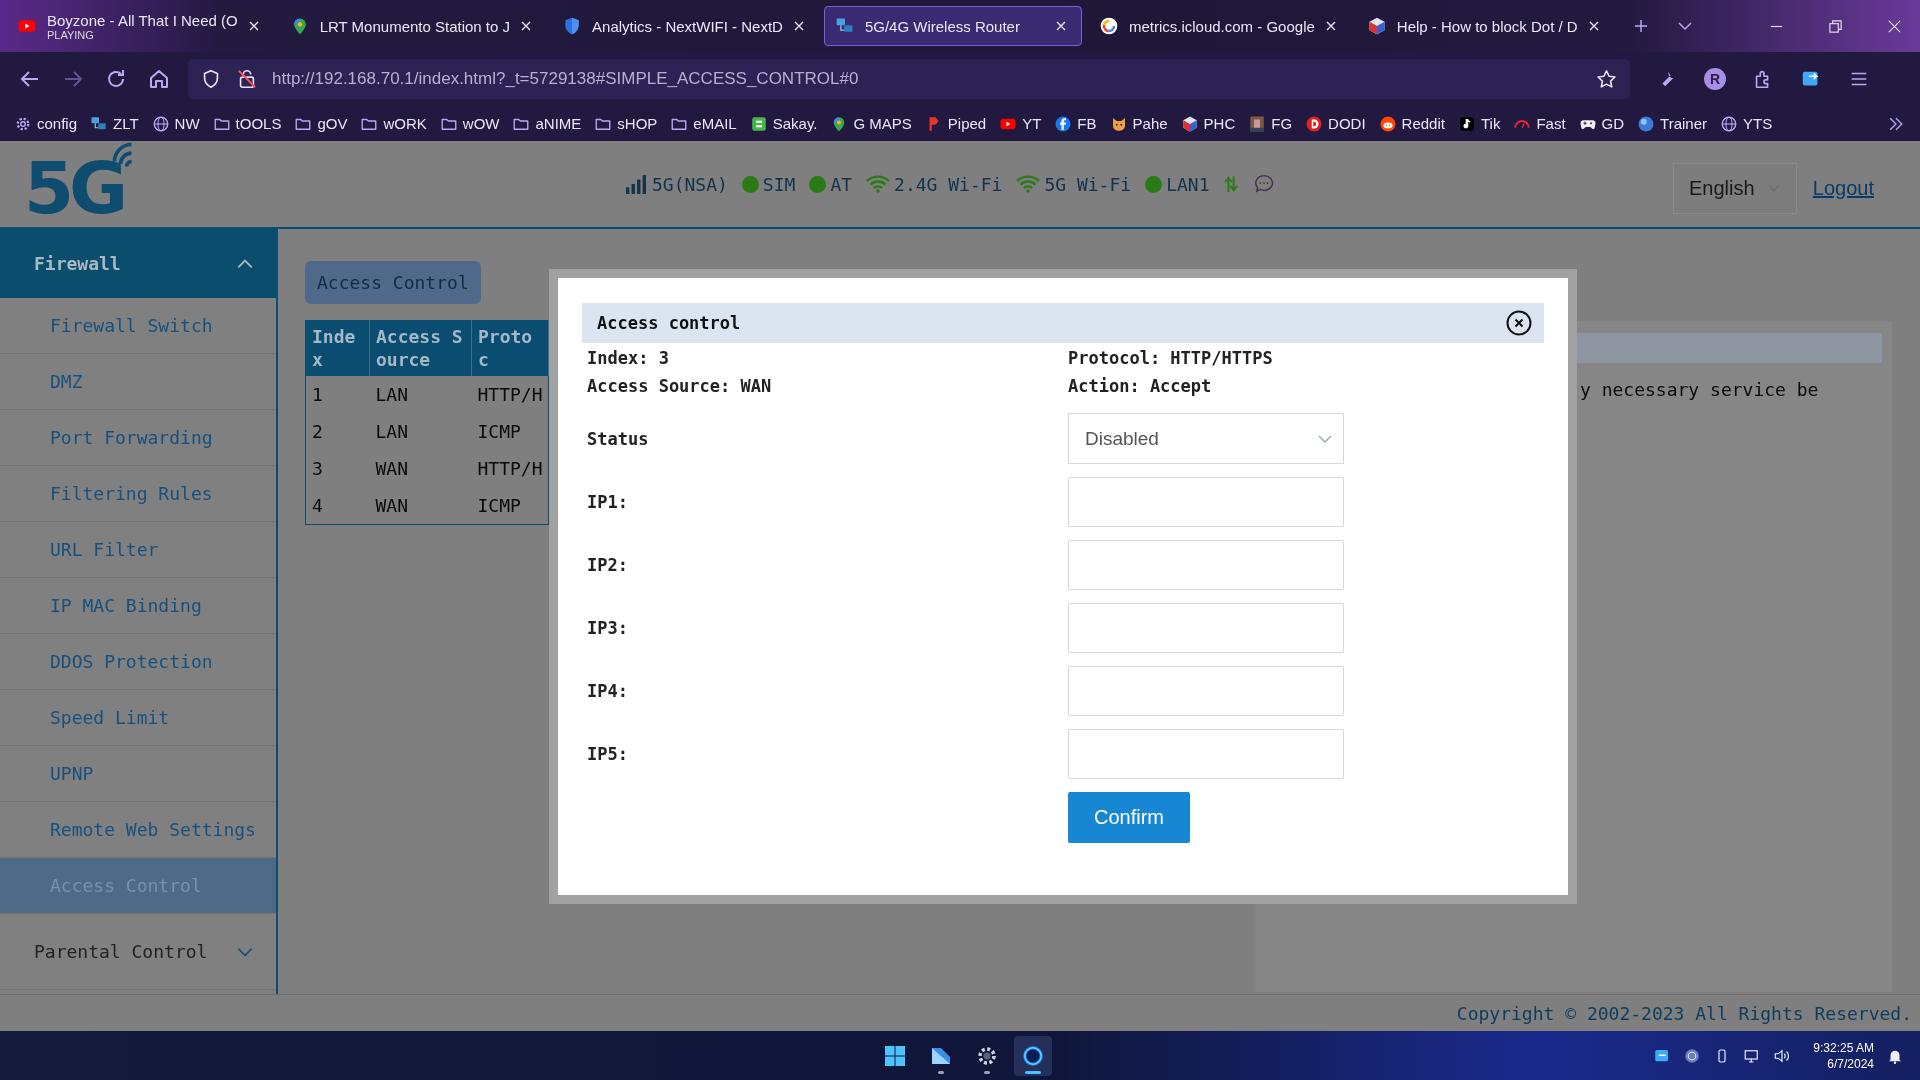 This screenshot has height=1080, width=1920. I want to click on confirm-button: Confirm, so click(1129, 817).